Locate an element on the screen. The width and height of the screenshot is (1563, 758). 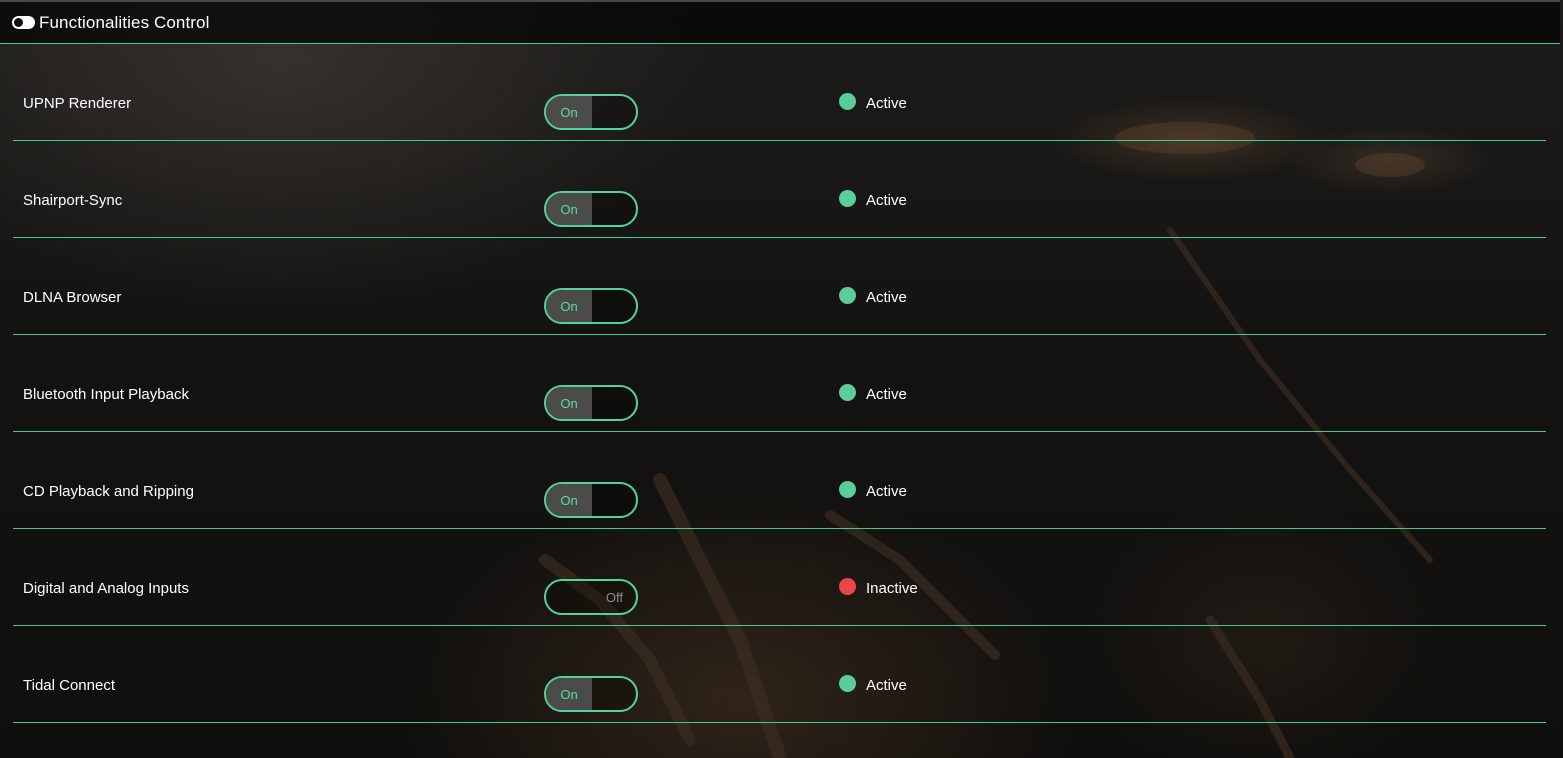
status-text: Inactive is located at coordinates (892, 588).